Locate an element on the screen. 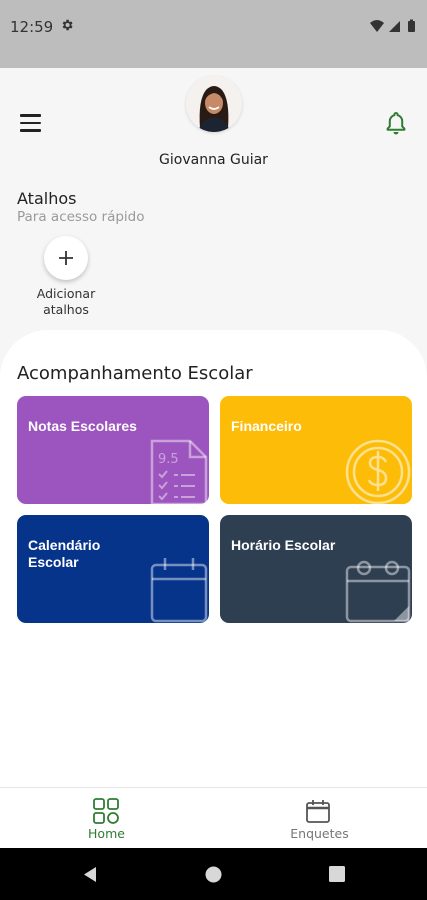  dollar-coin-icon is located at coordinates (378, 471).